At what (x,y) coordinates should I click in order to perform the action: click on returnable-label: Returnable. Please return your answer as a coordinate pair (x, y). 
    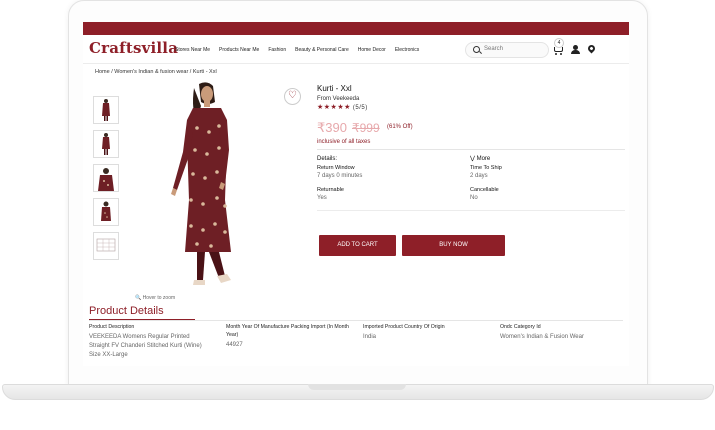
    Looking at the image, I should click on (330, 190).